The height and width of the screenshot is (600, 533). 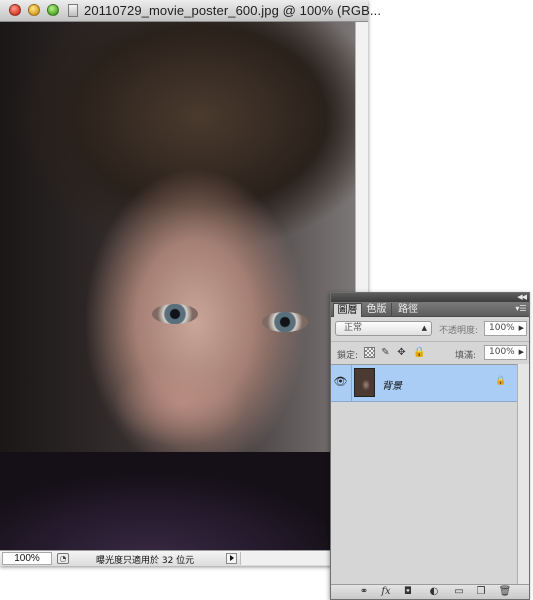 I want to click on lock-all-icon: 🔒, so click(x=419, y=352).